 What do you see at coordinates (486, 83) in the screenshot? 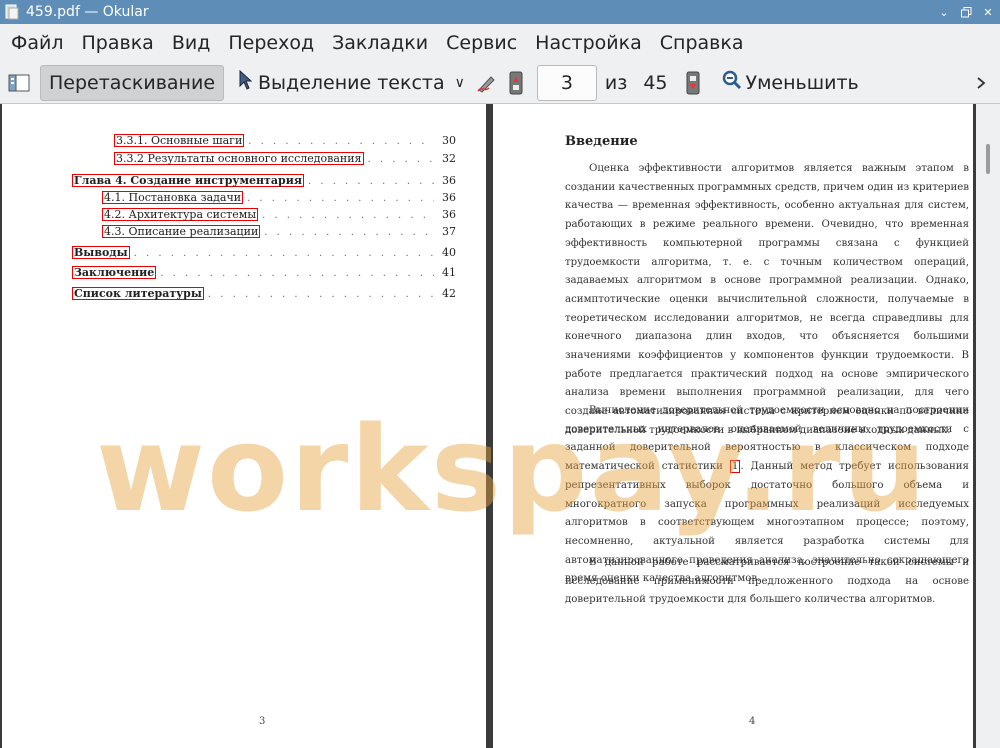
I see `annotation-pen-icon` at bounding box center [486, 83].